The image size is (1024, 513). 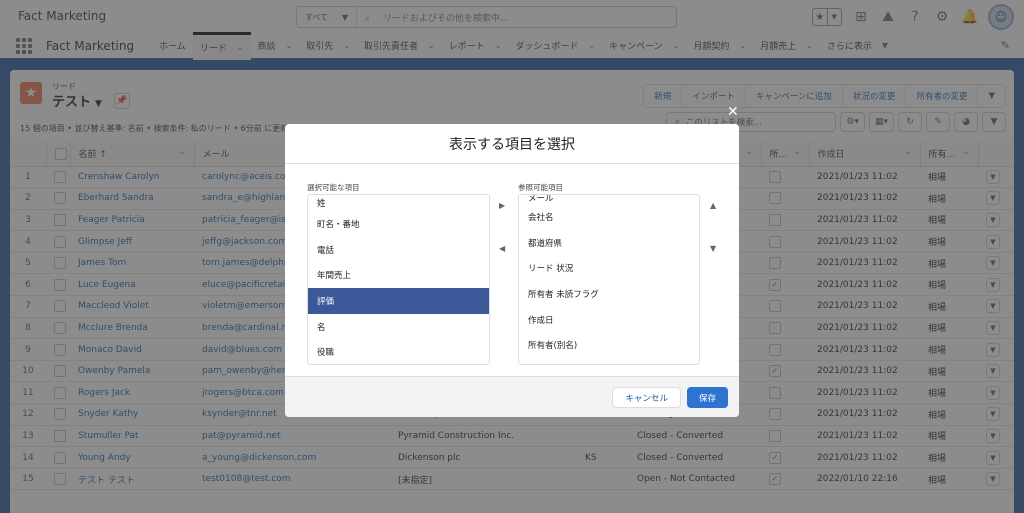 I want to click on visible-field-option: 所有者(別名), so click(x=609, y=345).